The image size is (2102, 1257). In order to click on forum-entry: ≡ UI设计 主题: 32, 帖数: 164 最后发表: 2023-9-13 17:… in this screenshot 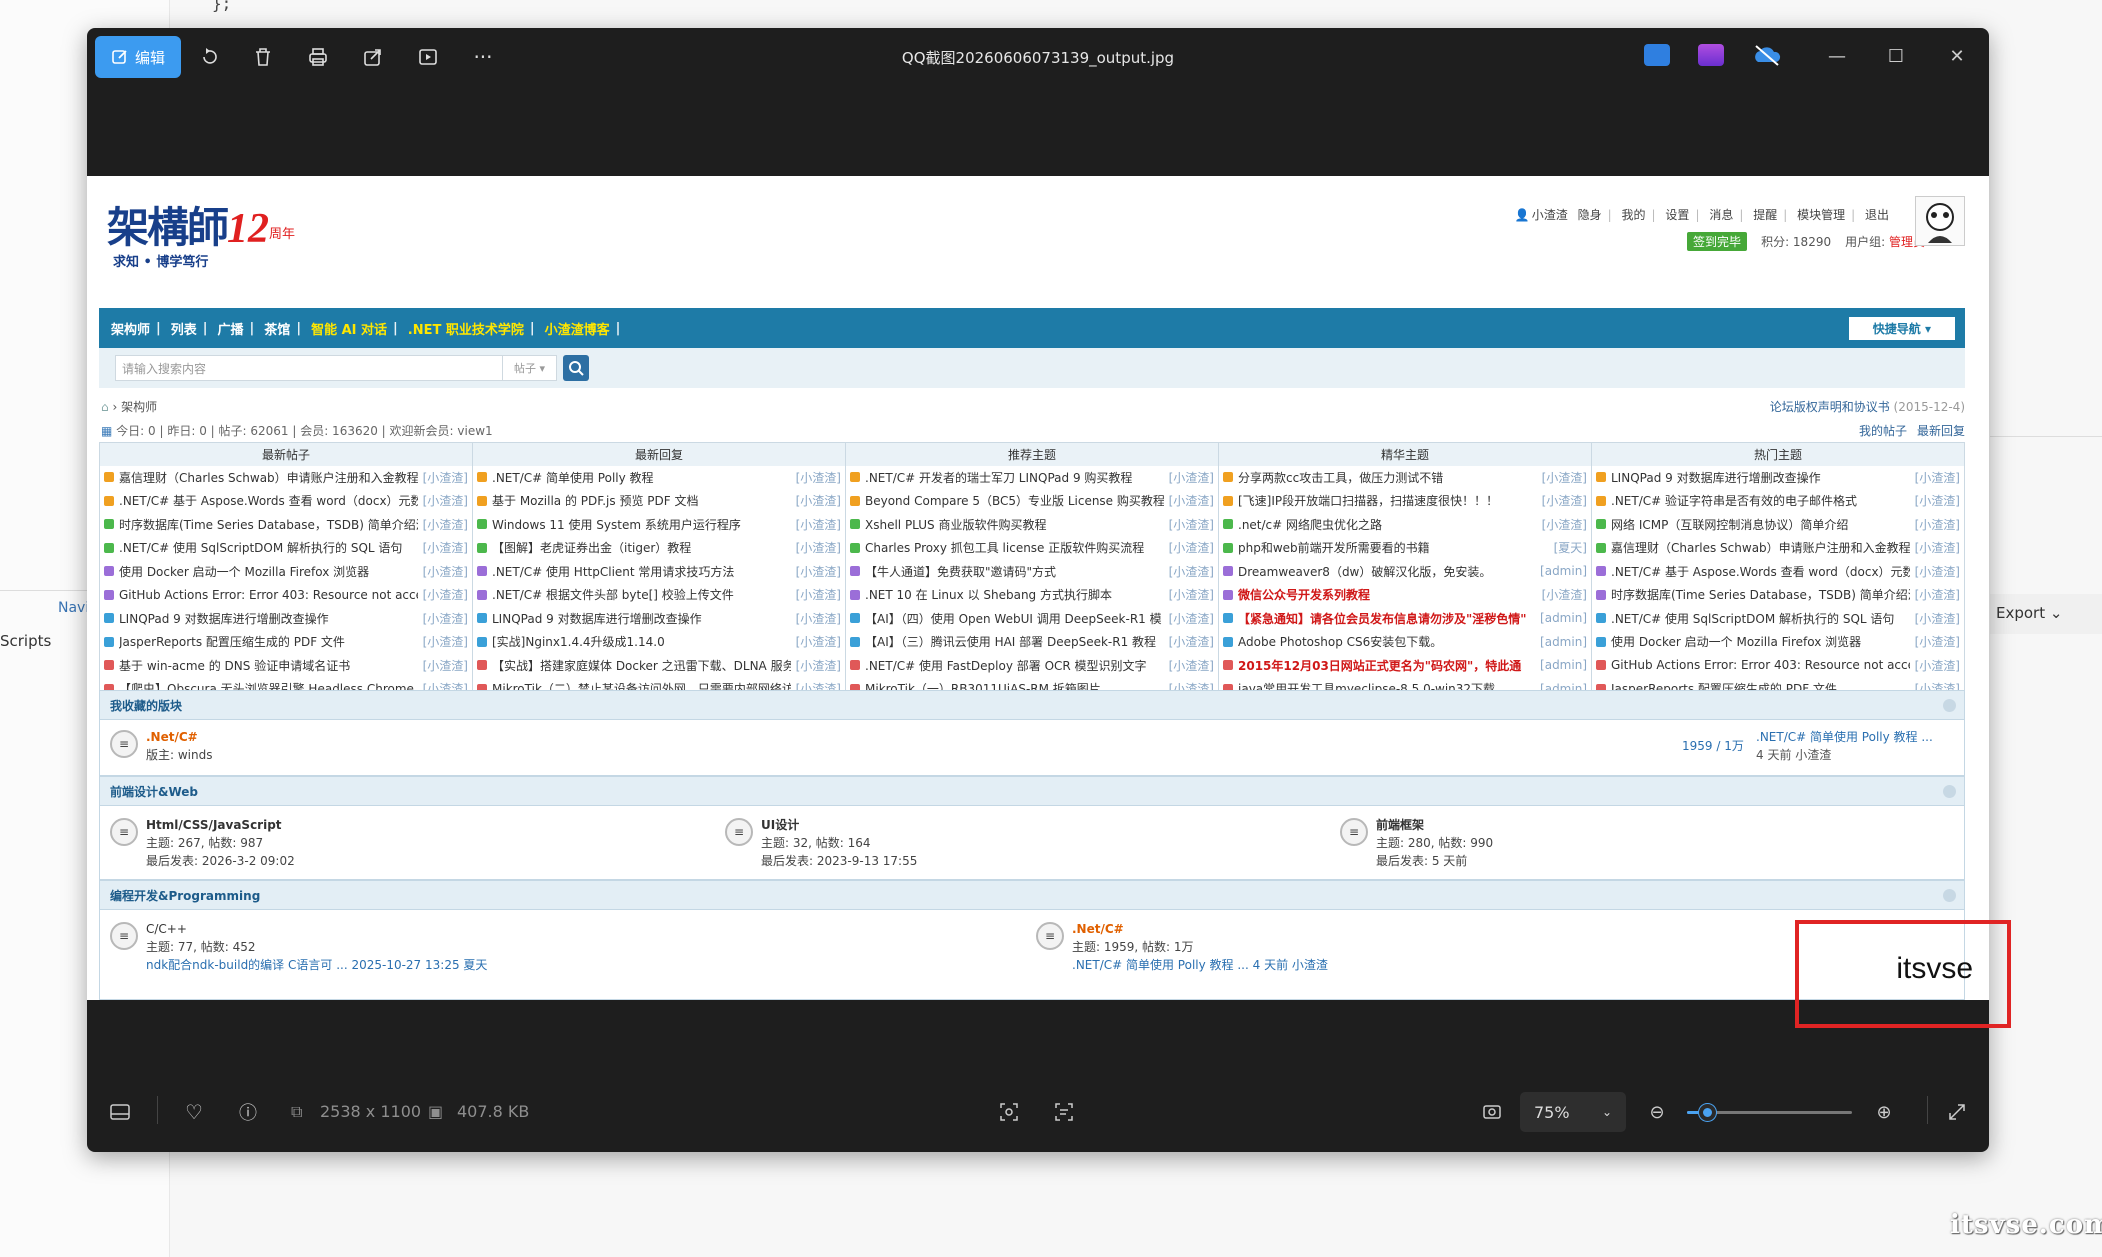, I will do `click(821, 843)`.